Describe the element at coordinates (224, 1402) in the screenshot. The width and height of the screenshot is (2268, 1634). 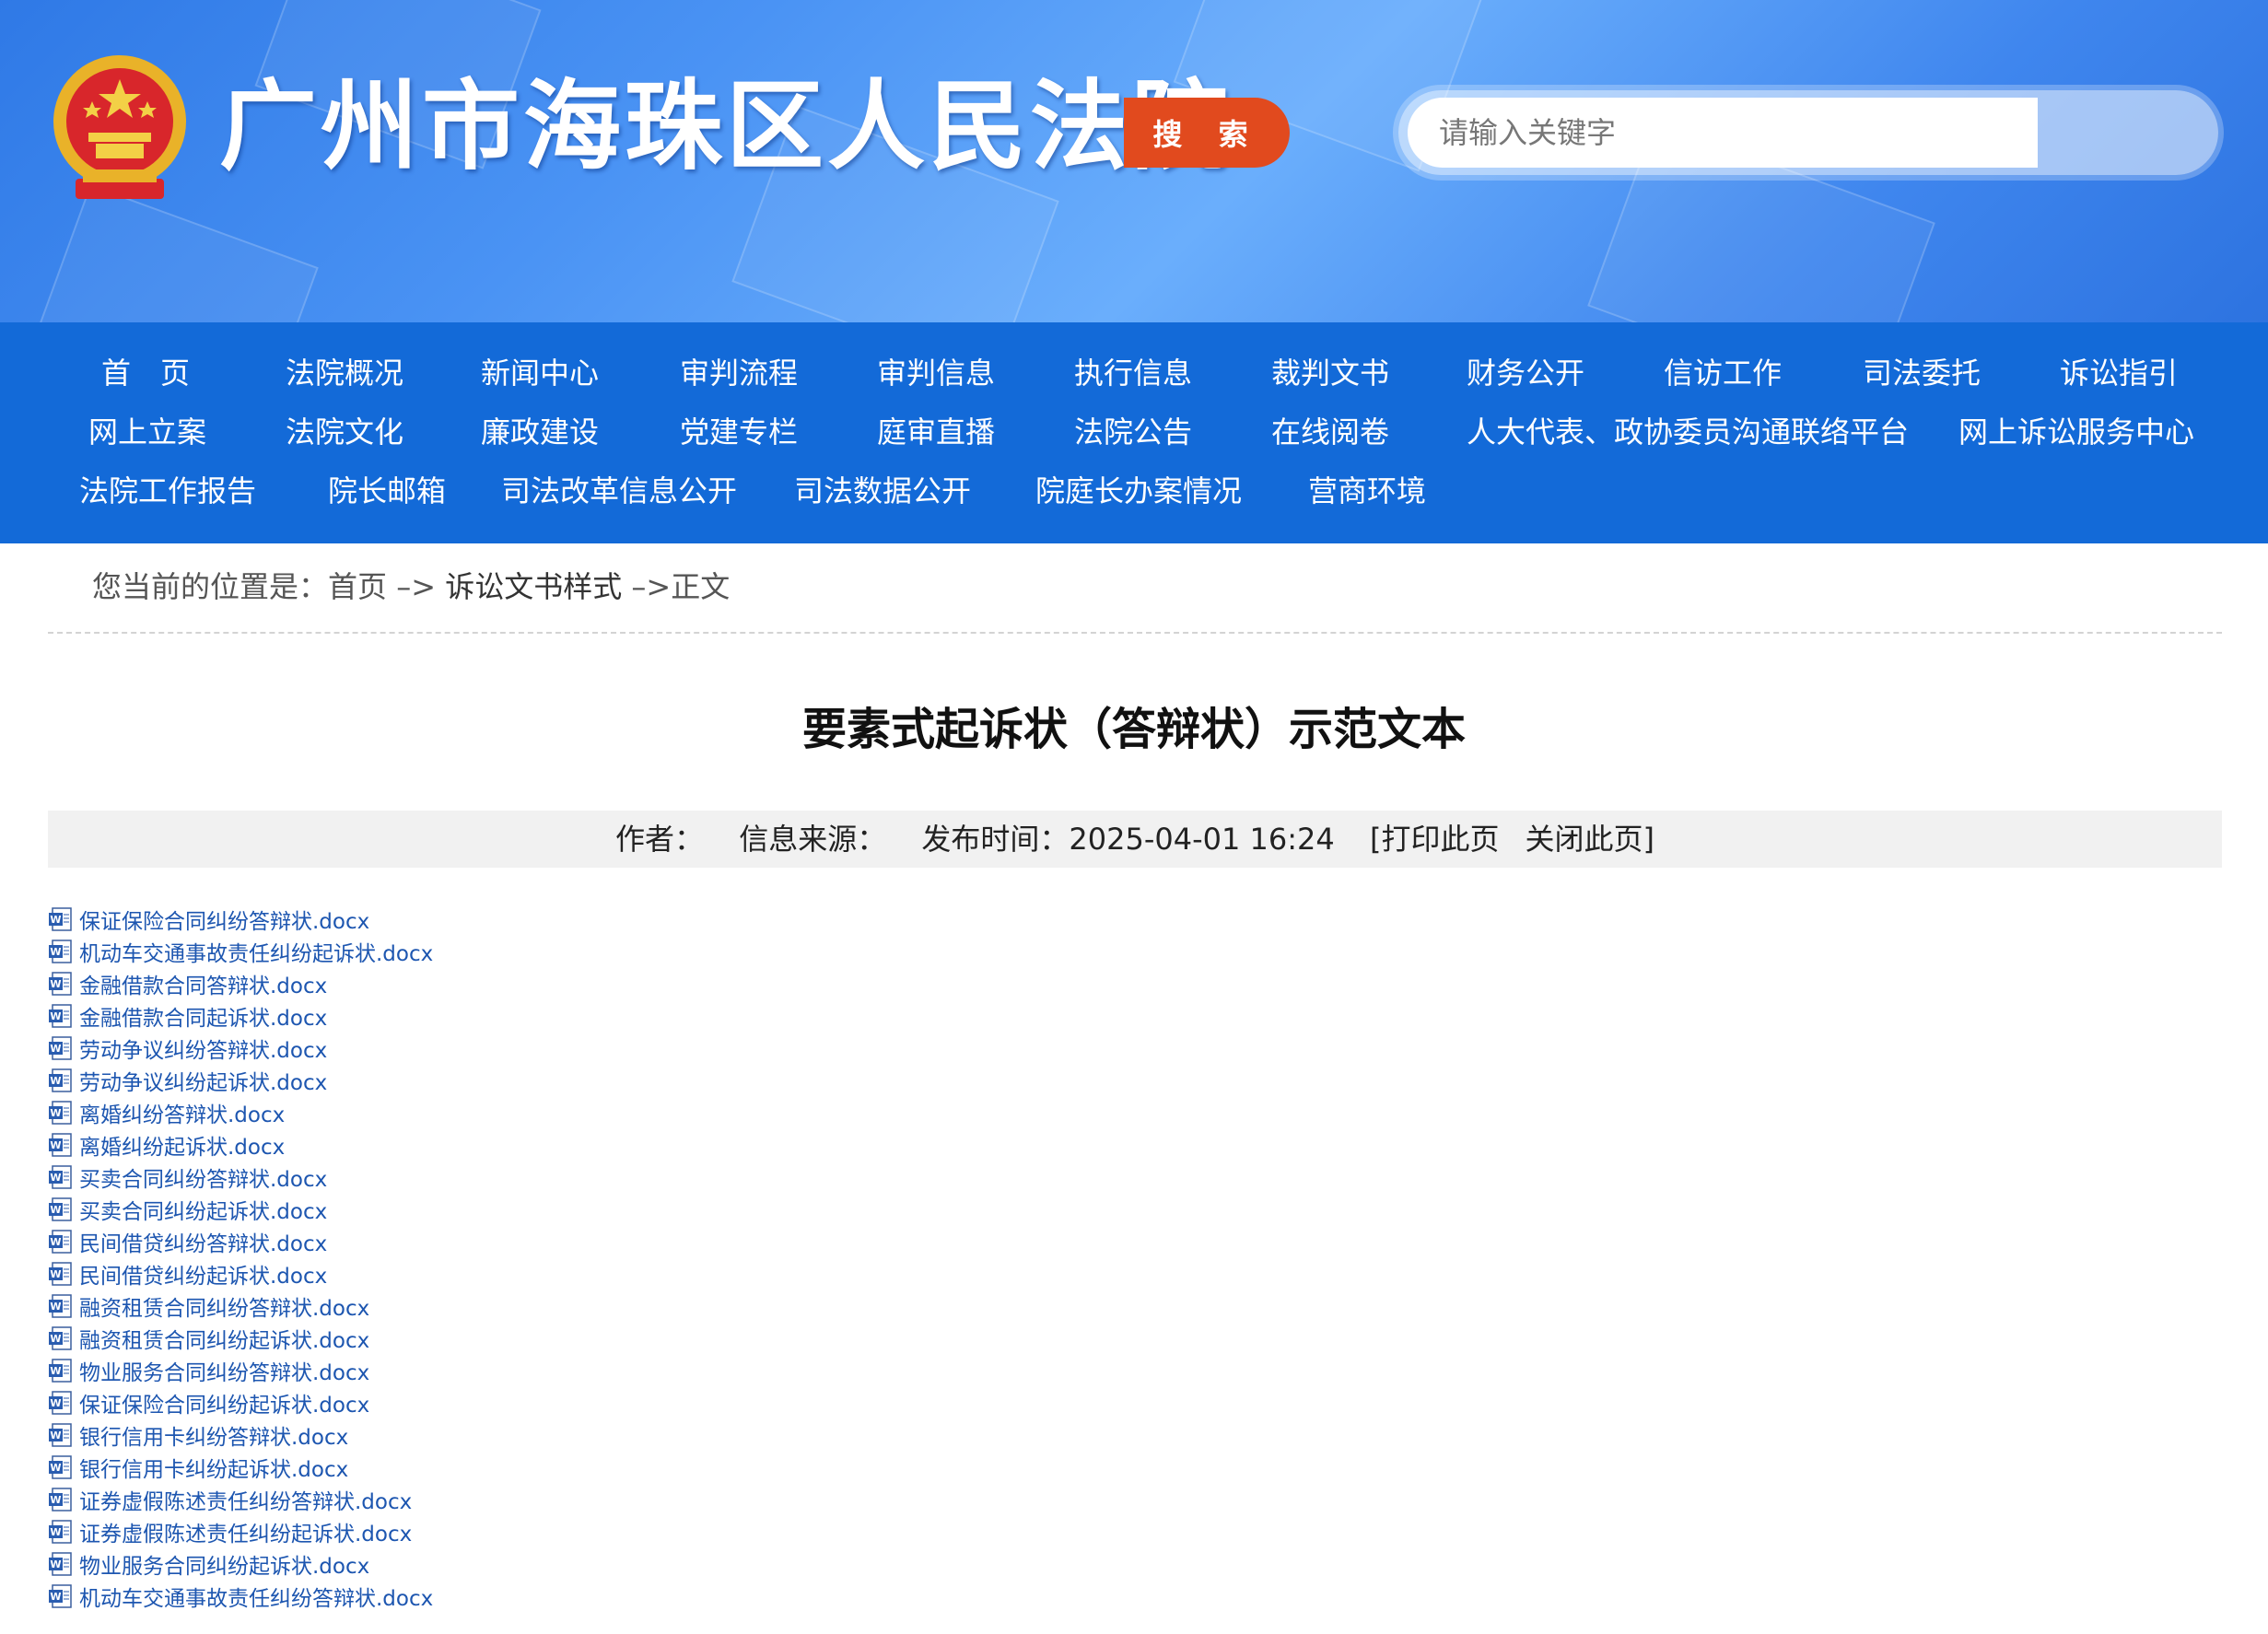
I see `file-link: 保证保险合同纠纷起诉状.docx` at that location.